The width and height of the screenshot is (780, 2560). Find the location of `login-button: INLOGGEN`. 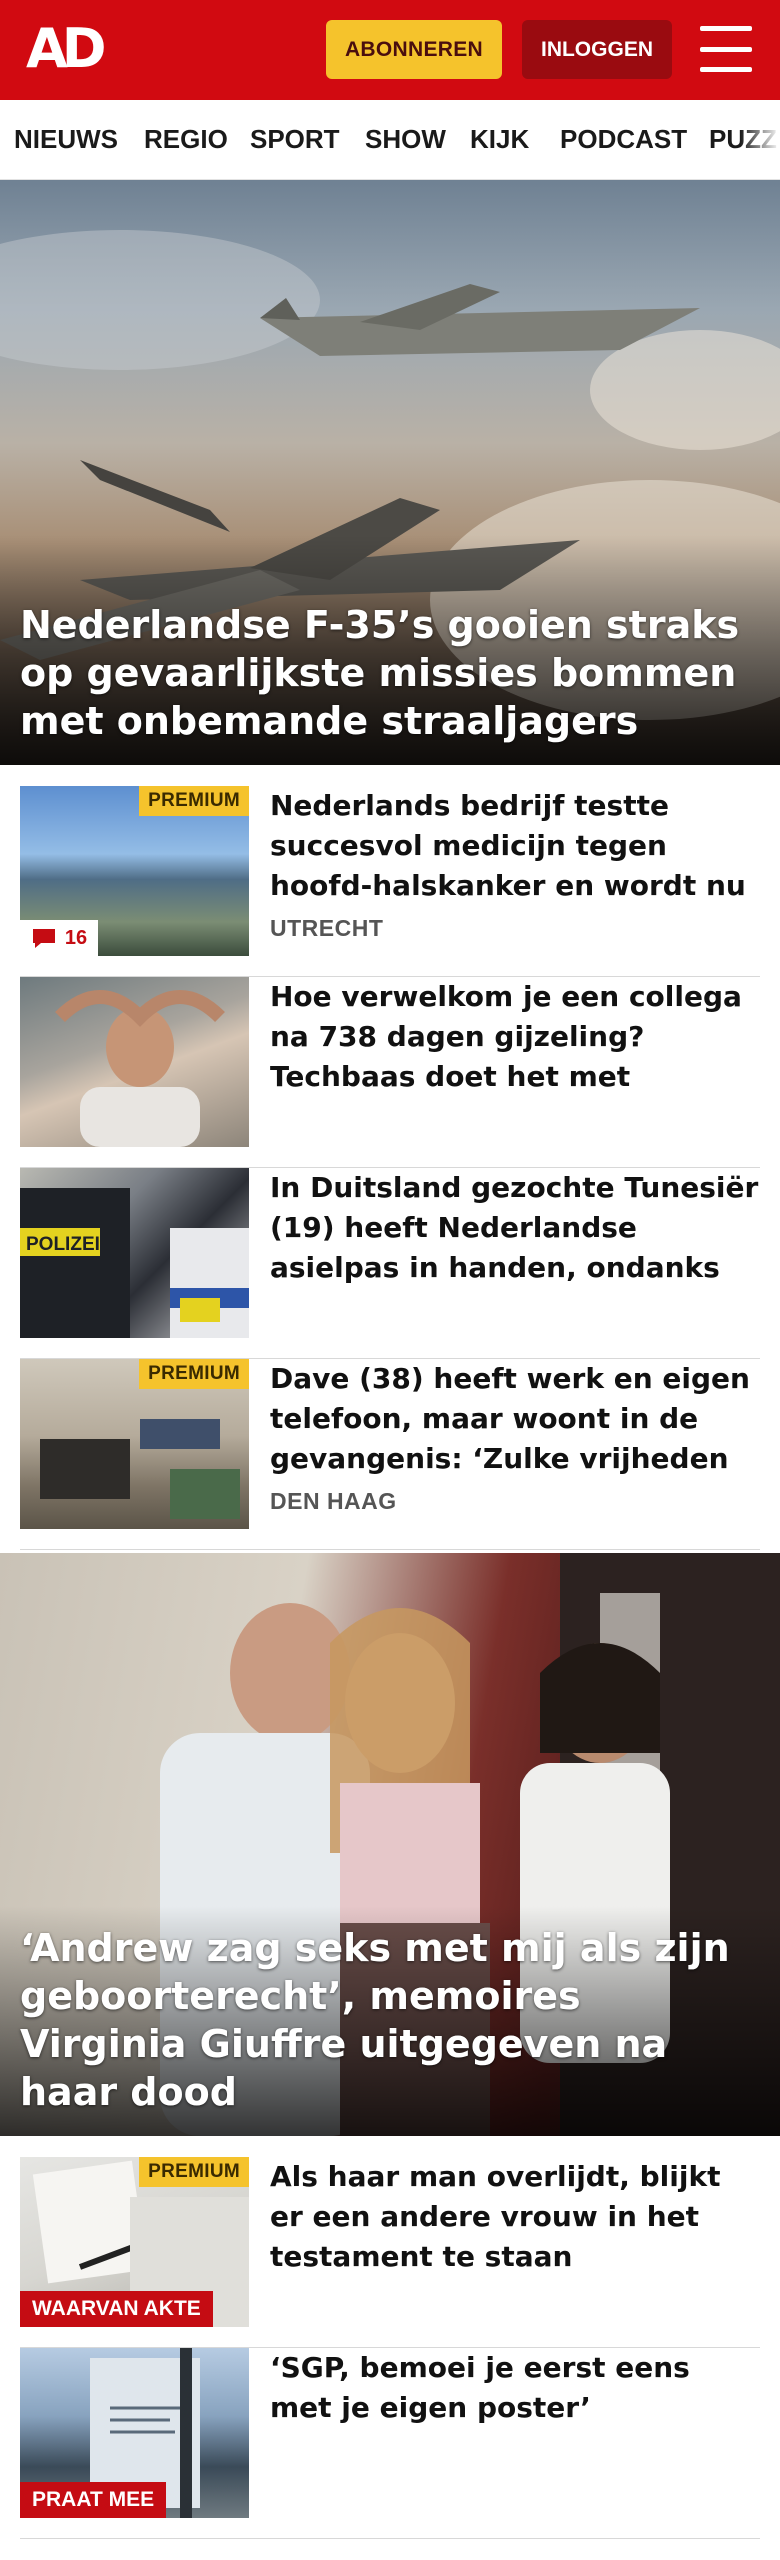

login-button: INLOGGEN is located at coordinates (597, 49).